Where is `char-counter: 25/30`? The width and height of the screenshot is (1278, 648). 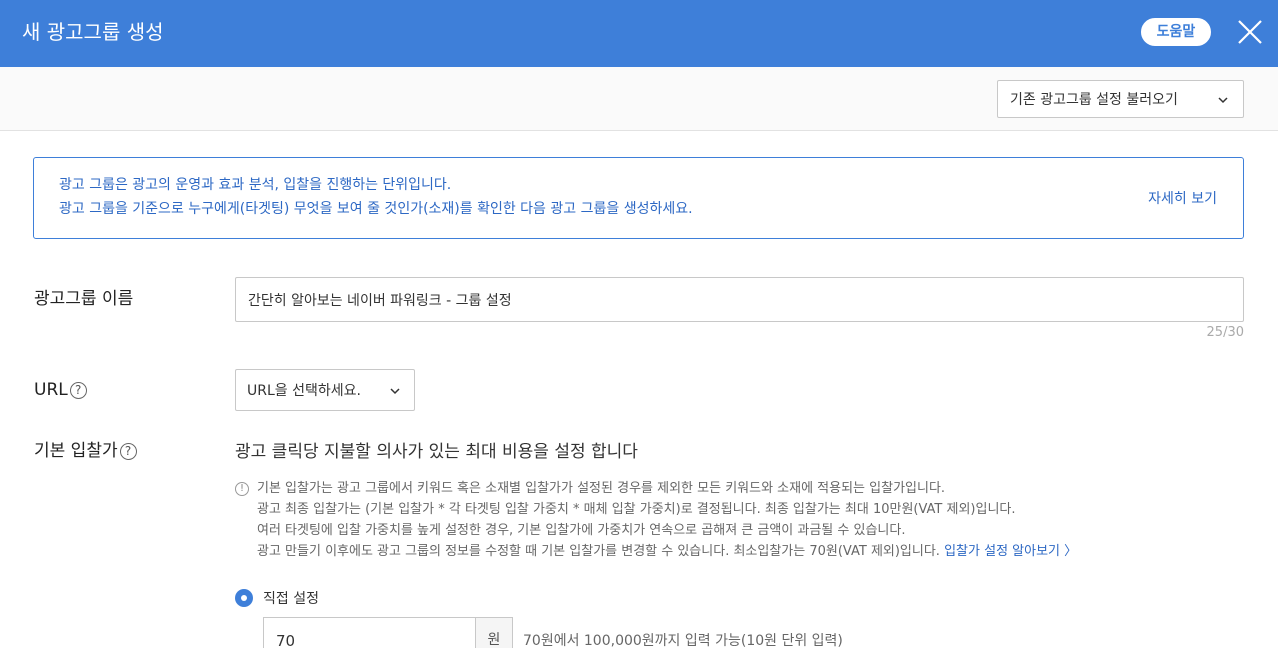
char-counter: 25/30 is located at coordinates (1225, 332).